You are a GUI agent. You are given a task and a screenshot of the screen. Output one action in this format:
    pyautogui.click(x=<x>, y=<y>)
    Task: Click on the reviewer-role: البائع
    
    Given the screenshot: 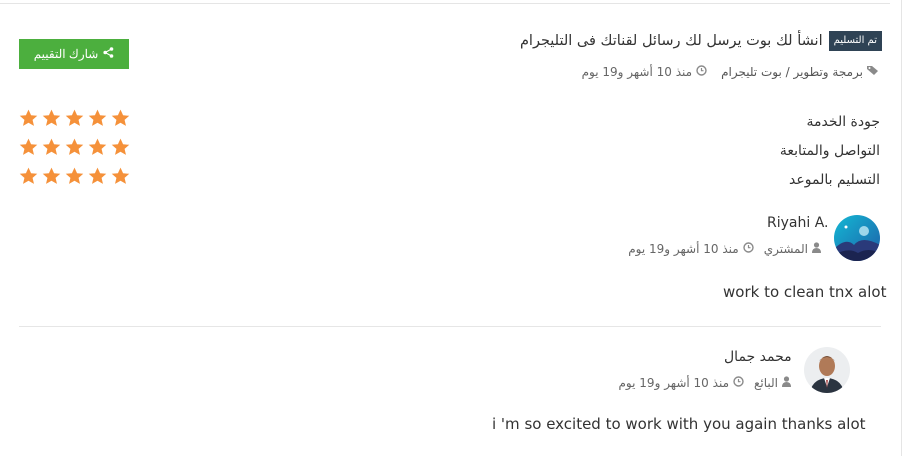 What is the action you would take?
    pyautogui.click(x=766, y=383)
    